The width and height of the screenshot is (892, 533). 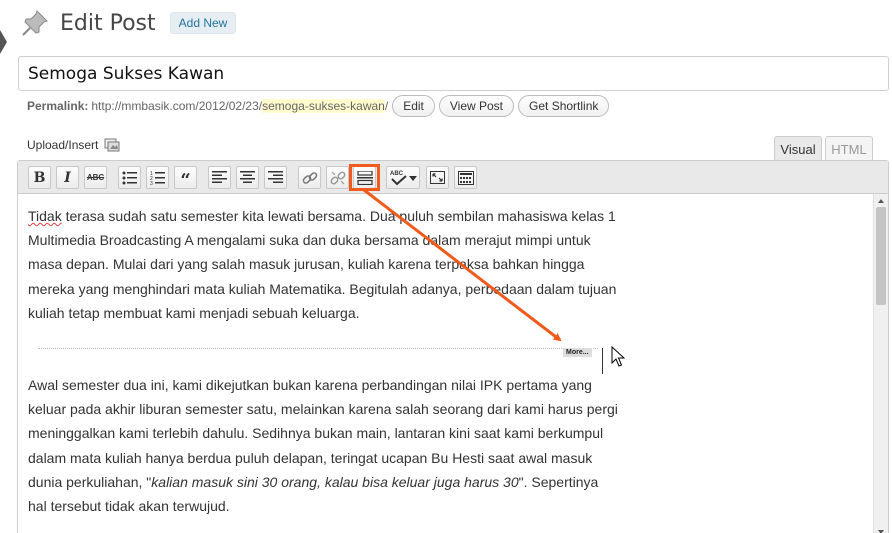 What do you see at coordinates (413, 178) in the screenshot?
I see `chevron-down-icon` at bounding box center [413, 178].